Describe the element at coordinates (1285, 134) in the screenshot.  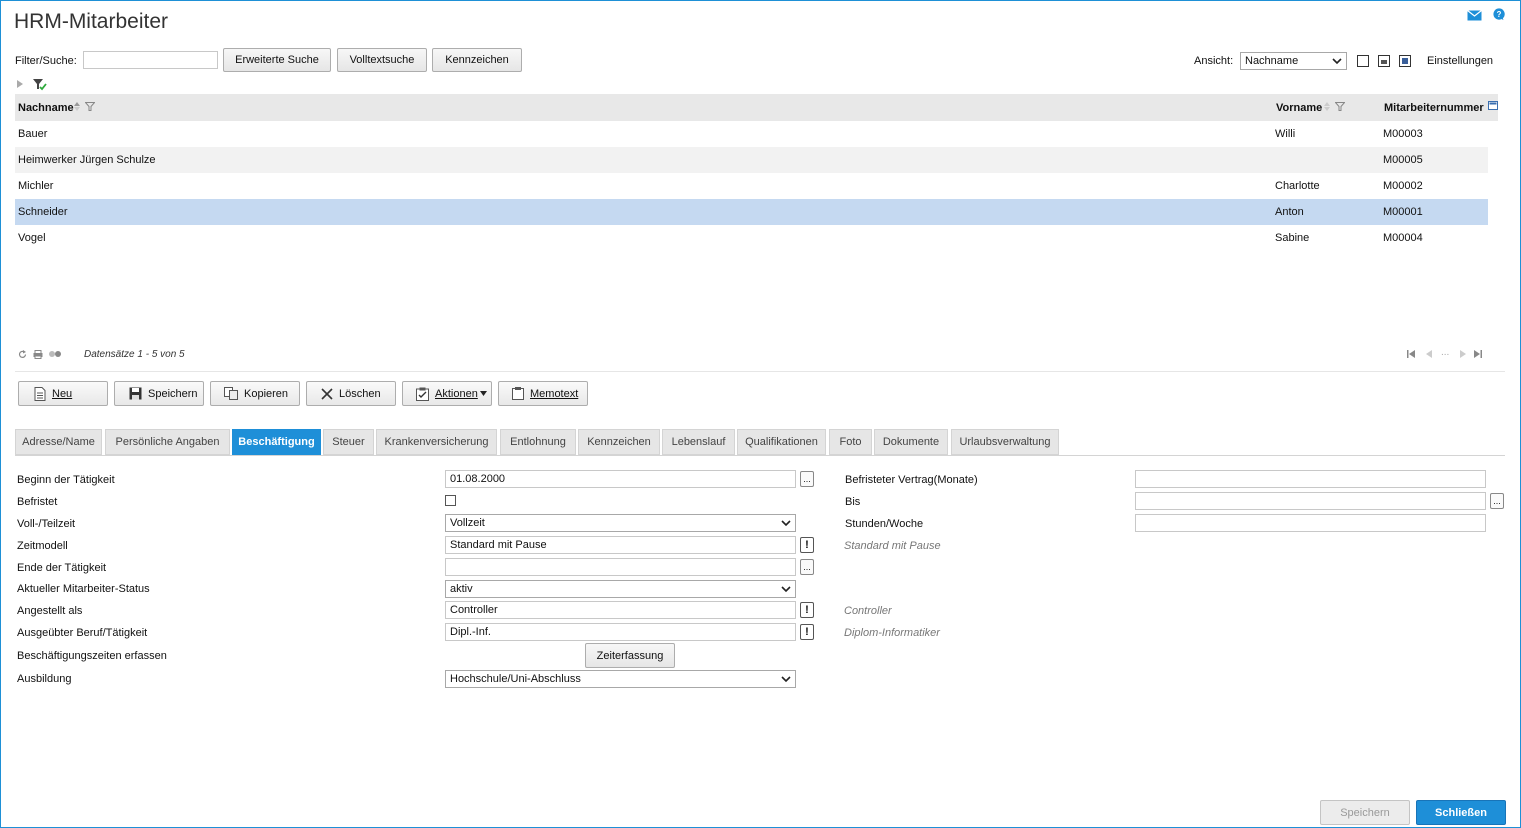
I see `cell-vorname: Willi` at that location.